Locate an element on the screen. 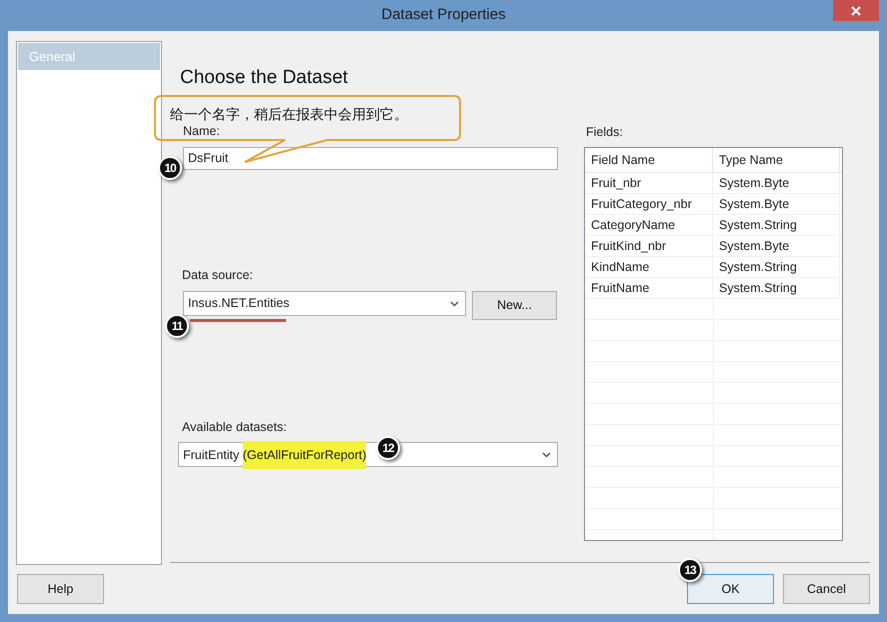 The height and width of the screenshot is (622, 887). close-icon is located at coordinates (856, 11).